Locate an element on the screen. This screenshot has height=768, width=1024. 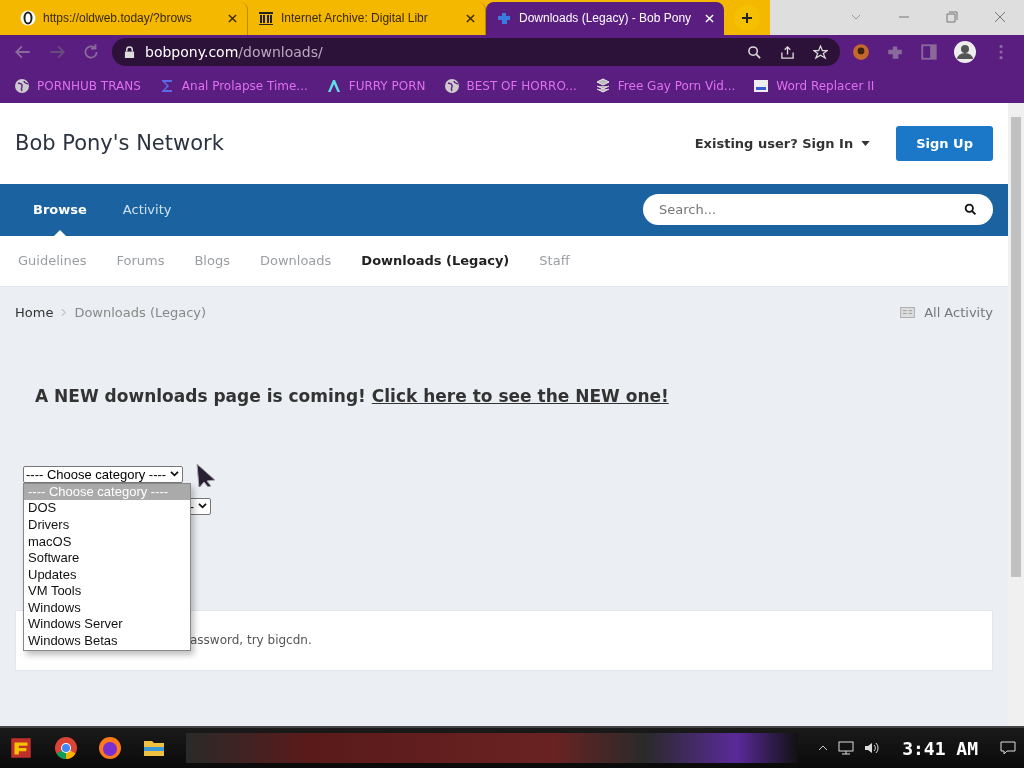
firefox-icon is located at coordinates (110, 748).